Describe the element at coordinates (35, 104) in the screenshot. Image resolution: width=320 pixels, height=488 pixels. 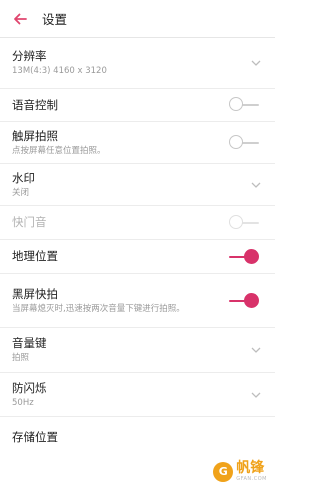
I see `setting-label: 语音控制` at that location.